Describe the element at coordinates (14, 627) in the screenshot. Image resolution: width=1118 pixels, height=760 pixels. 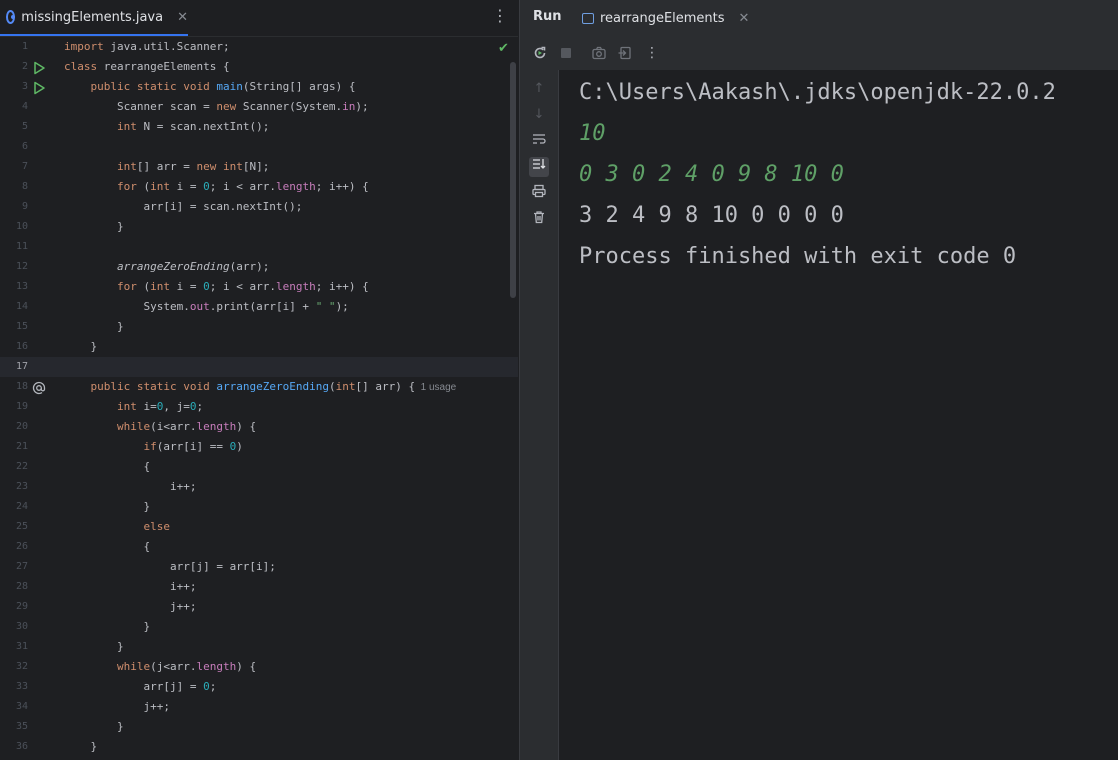
I see `line-number: 30` at that location.